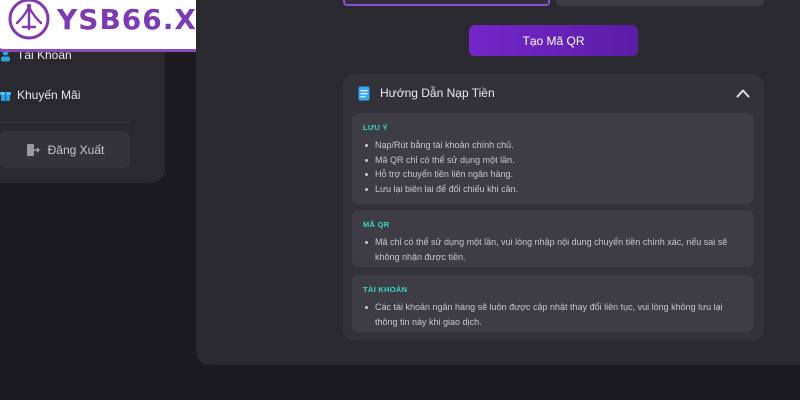  Describe the element at coordinates (376, 224) in the screenshot. I see `section-title: MÃ QR` at that location.